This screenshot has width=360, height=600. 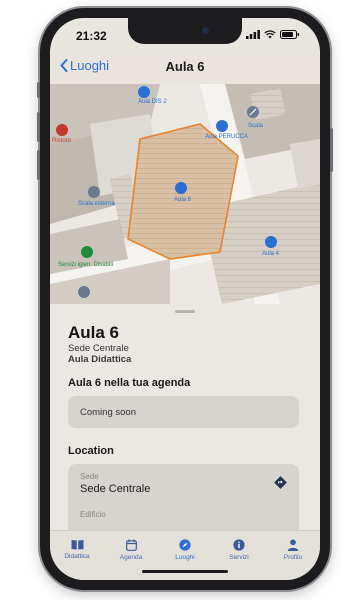 What do you see at coordinates (84, 292) in the screenshot?
I see `map-pin-scala-bottom` at bounding box center [84, 292].